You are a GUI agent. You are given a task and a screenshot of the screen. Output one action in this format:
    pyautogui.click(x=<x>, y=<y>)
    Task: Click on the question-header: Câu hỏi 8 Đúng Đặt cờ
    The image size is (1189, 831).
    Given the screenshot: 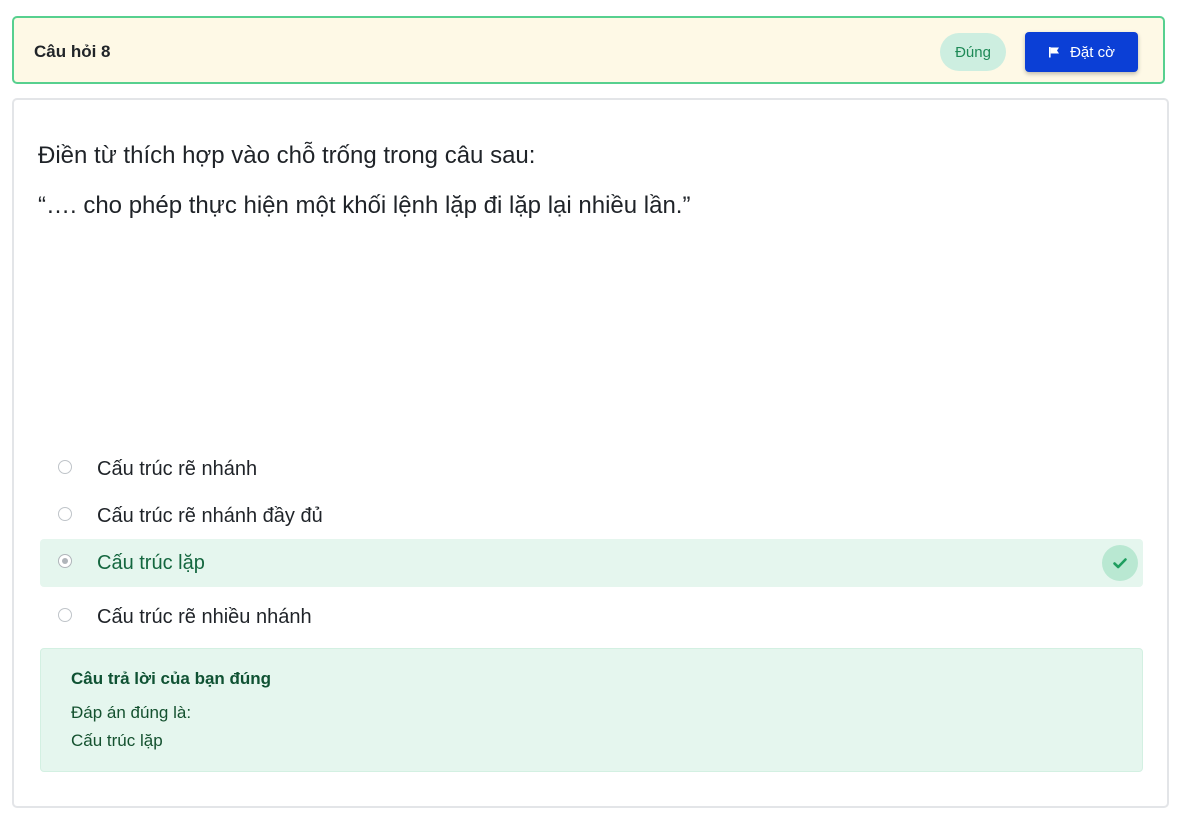 What is the action you would take?
    pyautogui.click(x=588, y=50)
    